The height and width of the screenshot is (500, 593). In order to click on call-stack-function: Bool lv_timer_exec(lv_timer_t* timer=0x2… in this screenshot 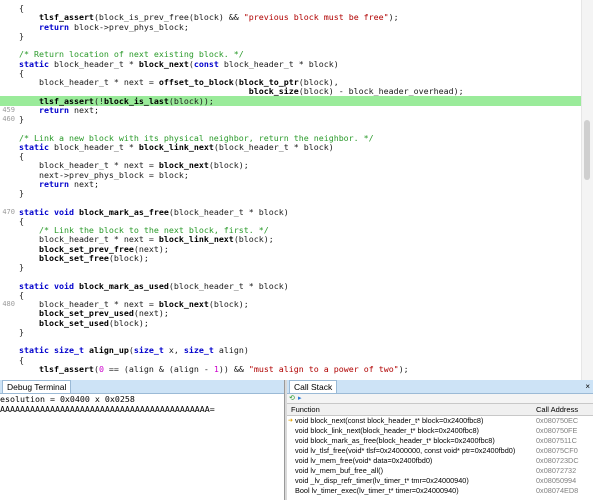, I will do `click(377, 490)`.